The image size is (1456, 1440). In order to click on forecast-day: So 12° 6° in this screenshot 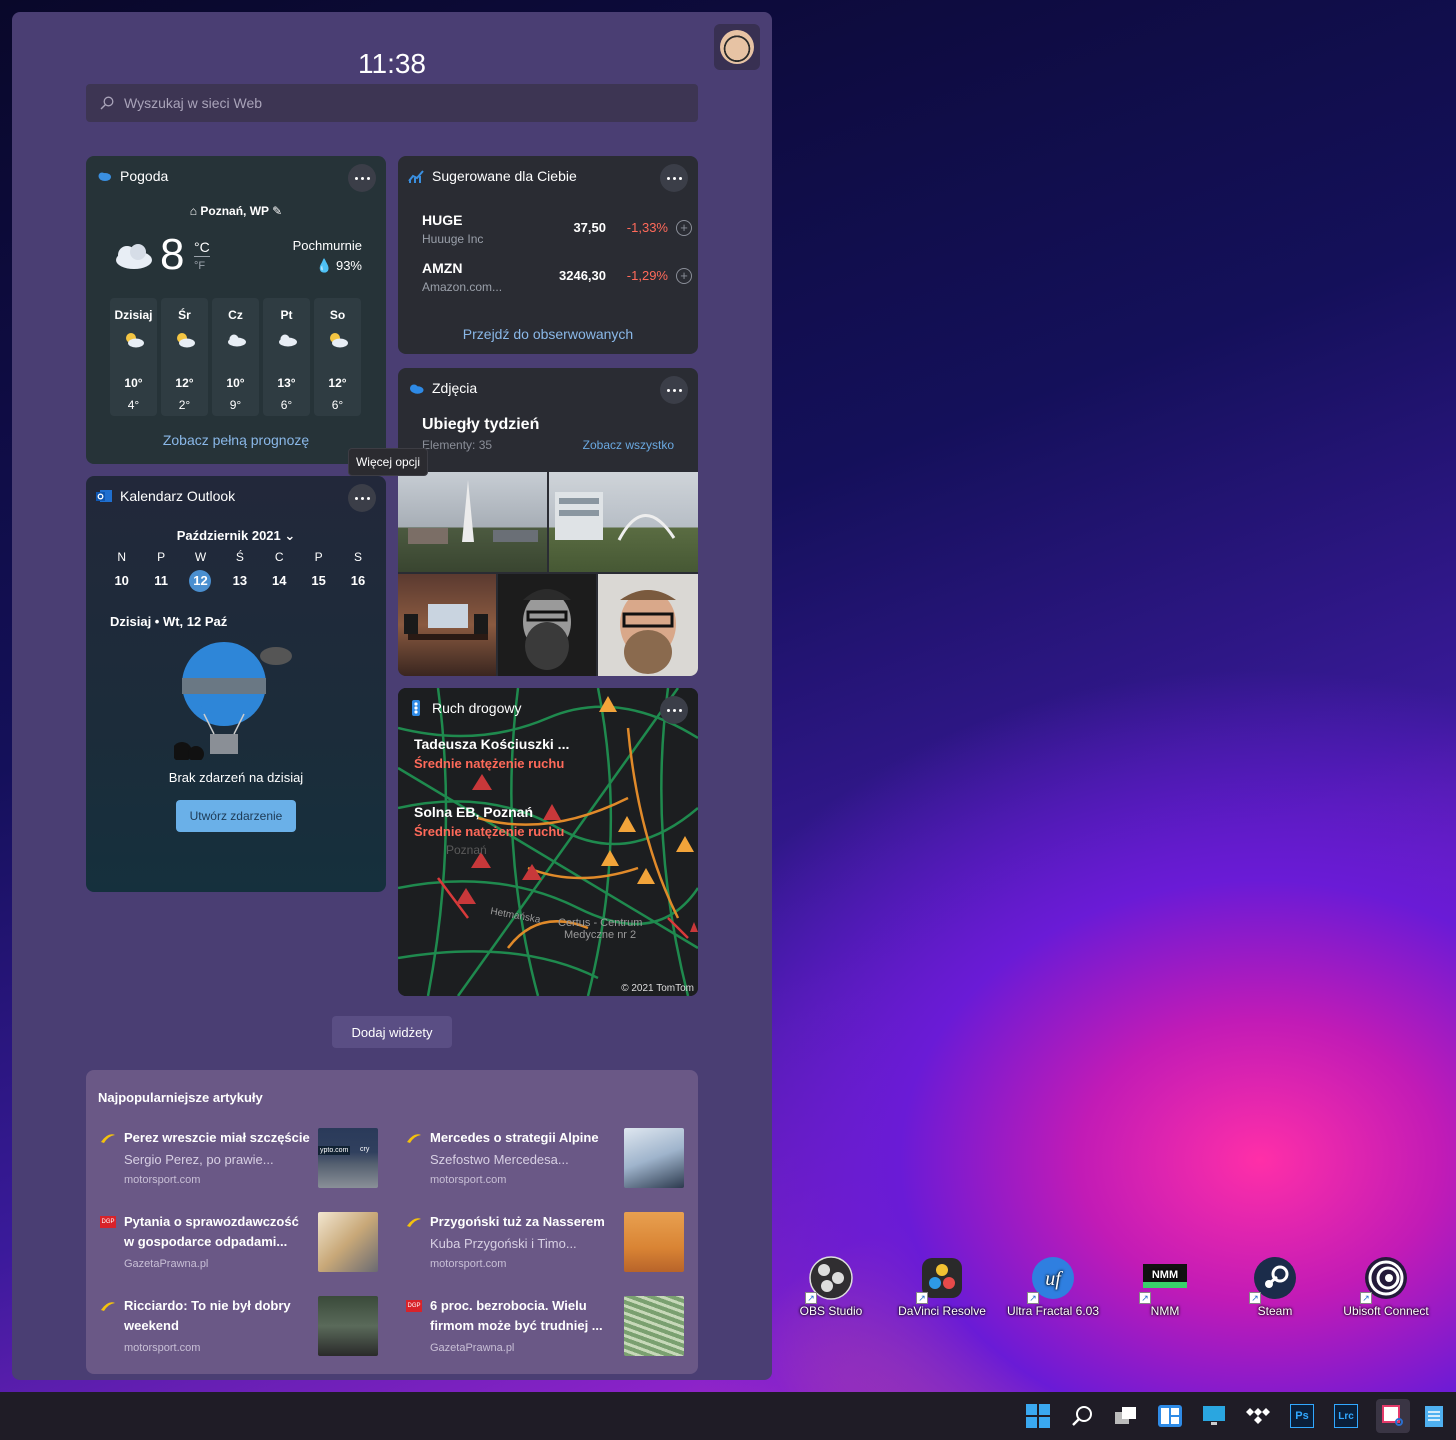, I will do `click(337, 357)`.